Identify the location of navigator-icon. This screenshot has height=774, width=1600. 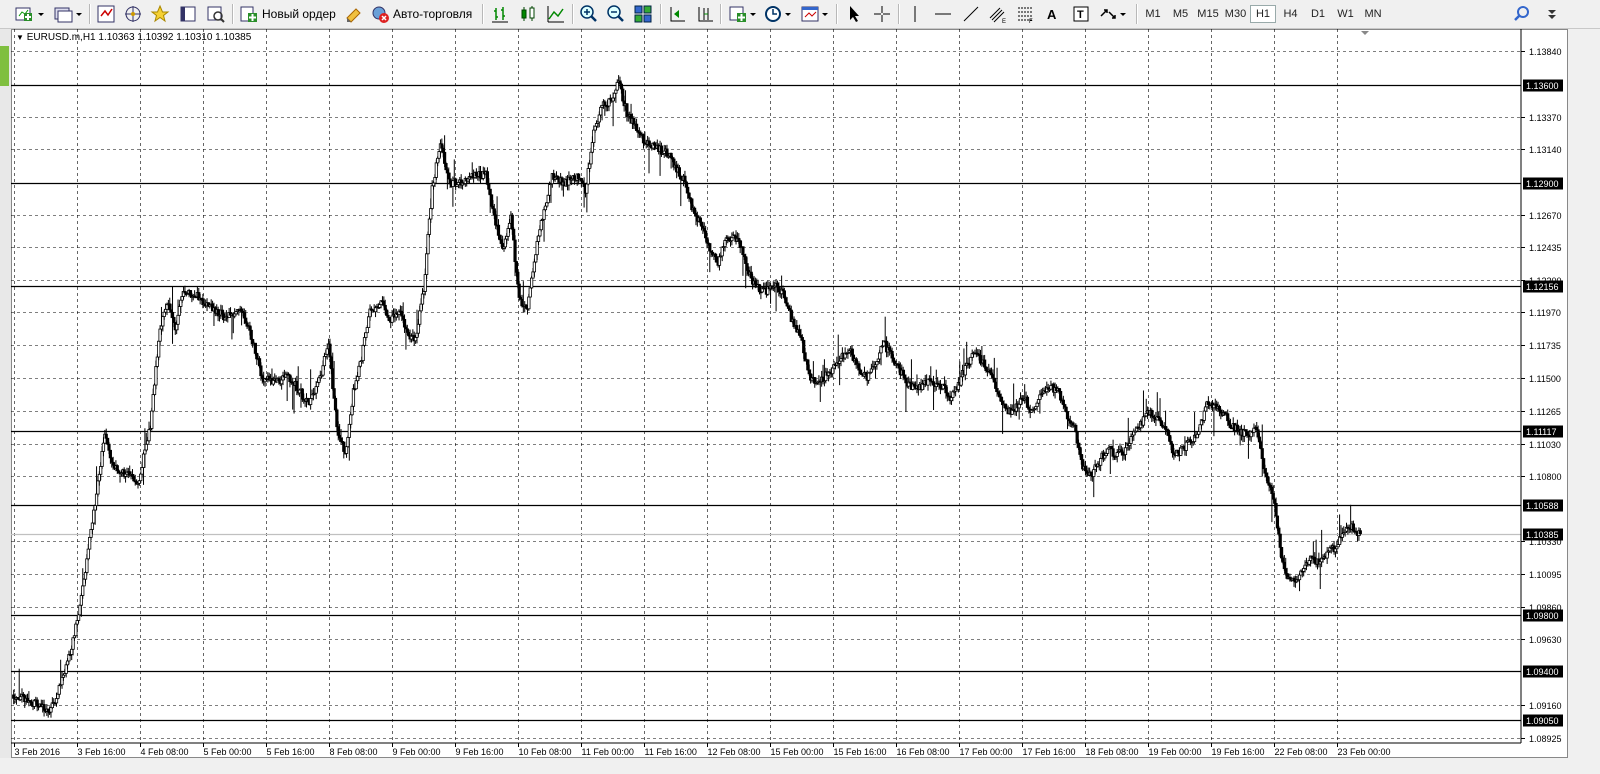
(133, 14).